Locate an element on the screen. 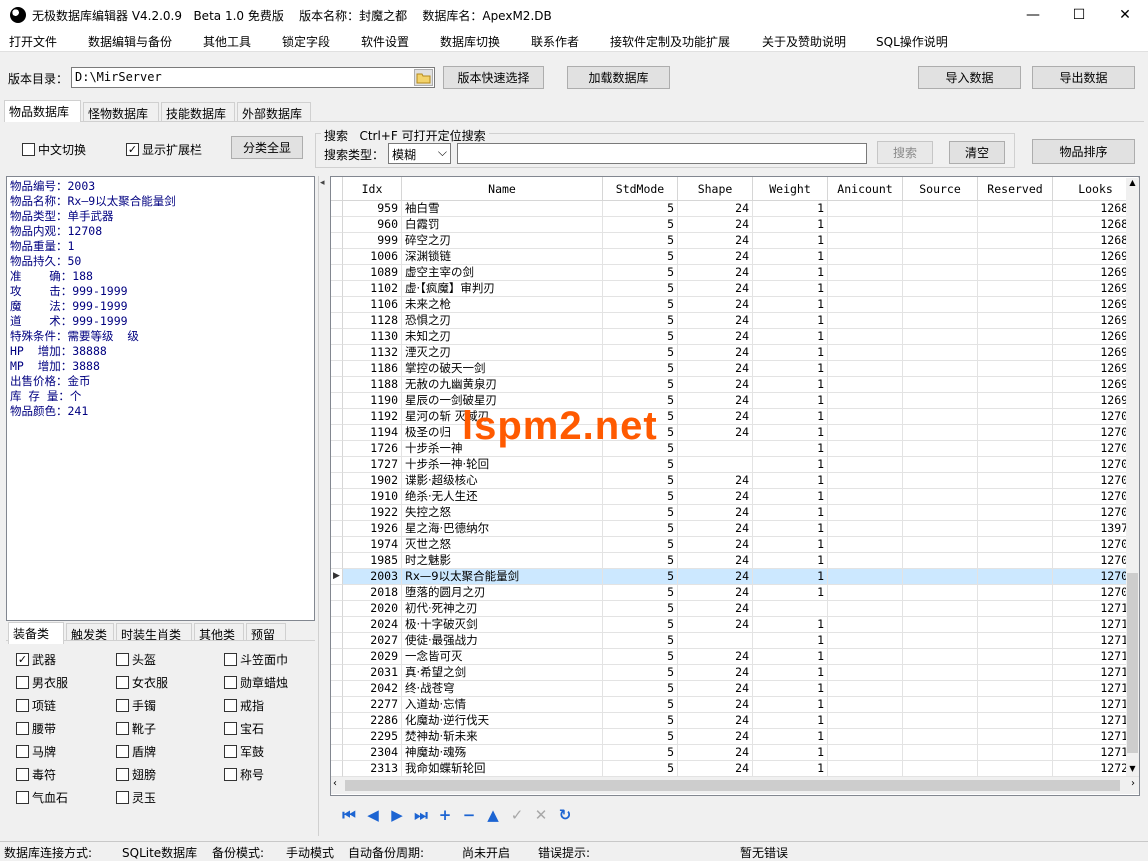 Image resolution: width=1148 pixels, height=861 pixels. scroll-right-icon: › is located at coordinates (1133, 783).